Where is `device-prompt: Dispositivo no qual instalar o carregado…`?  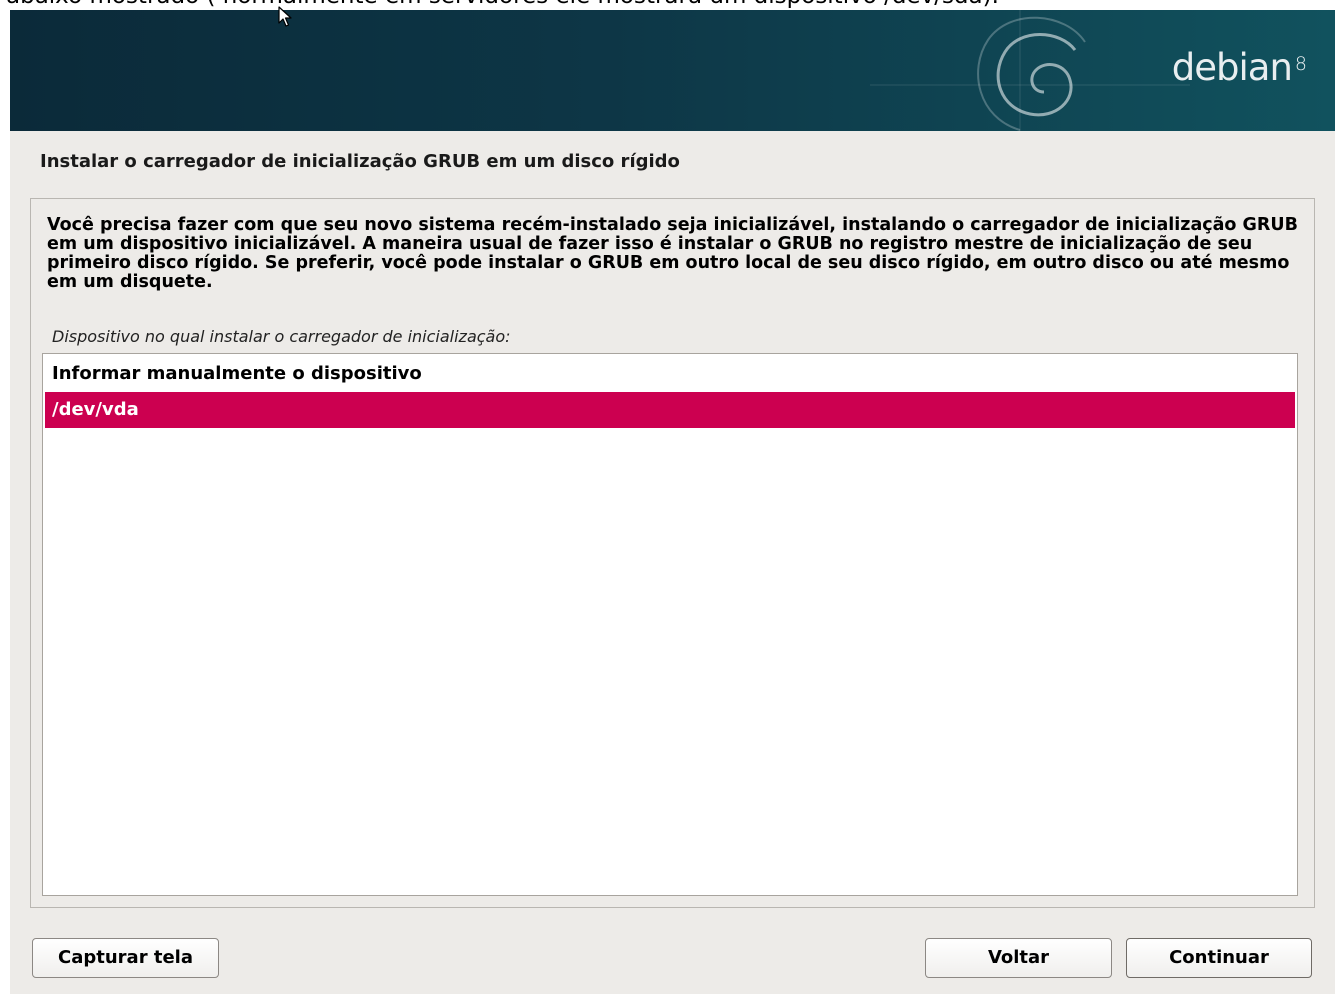 device-prompt: Dispositivo no qual instalar o carregado… is located at coordinates (281, 336).